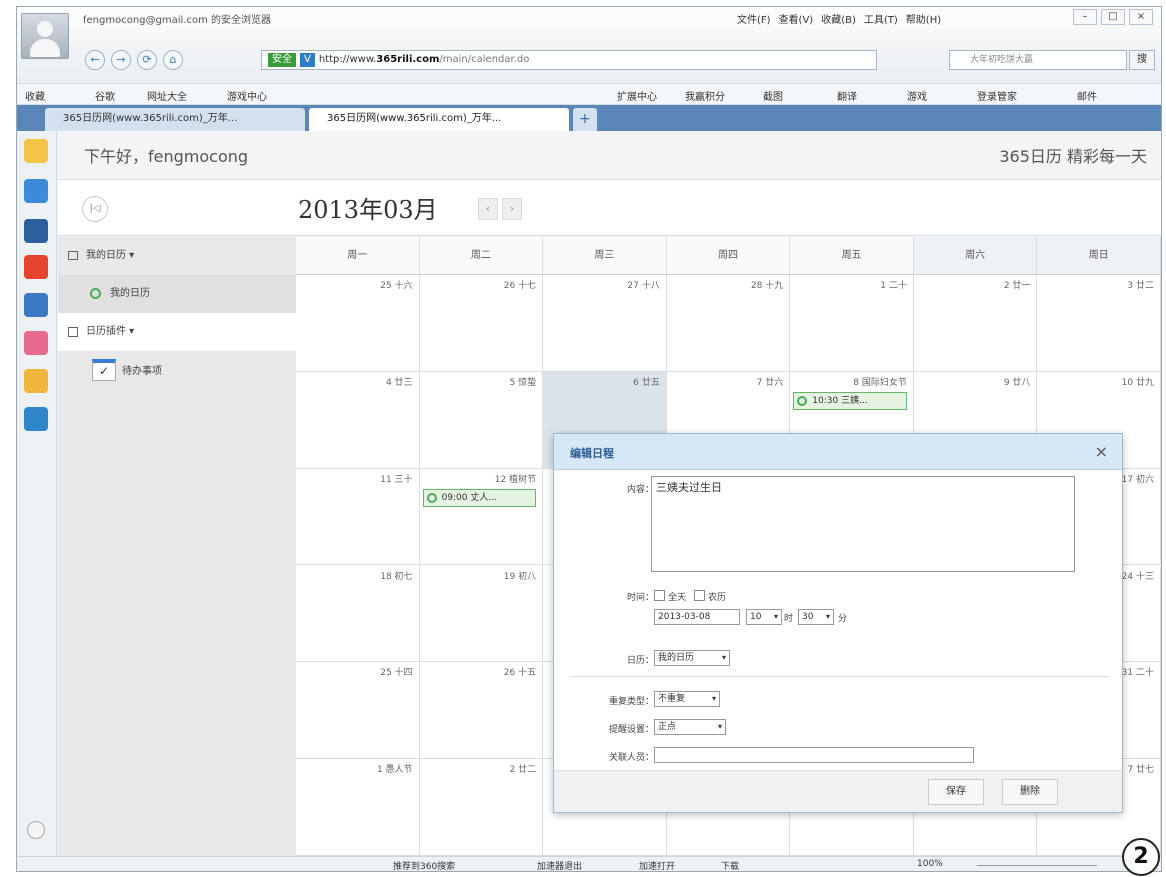 This screenshot has width=1166, height=877. I want to click on home-icon: ⌂, so click(173, 60).